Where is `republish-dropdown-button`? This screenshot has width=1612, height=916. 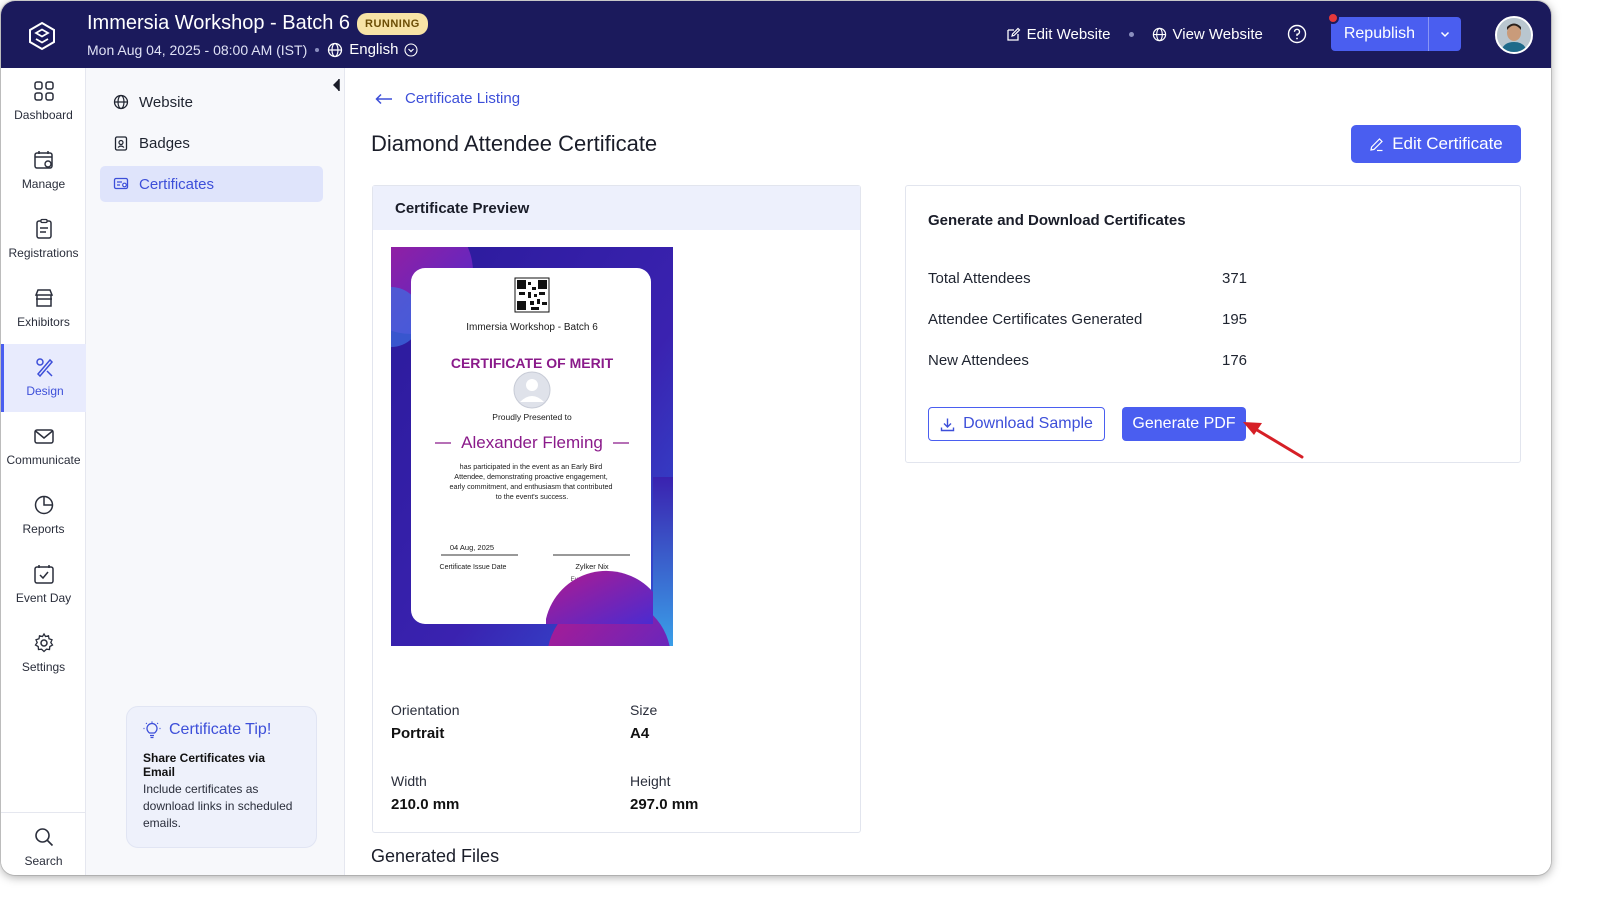 republish-dropdown-button is located at coordinates (1444, 34).